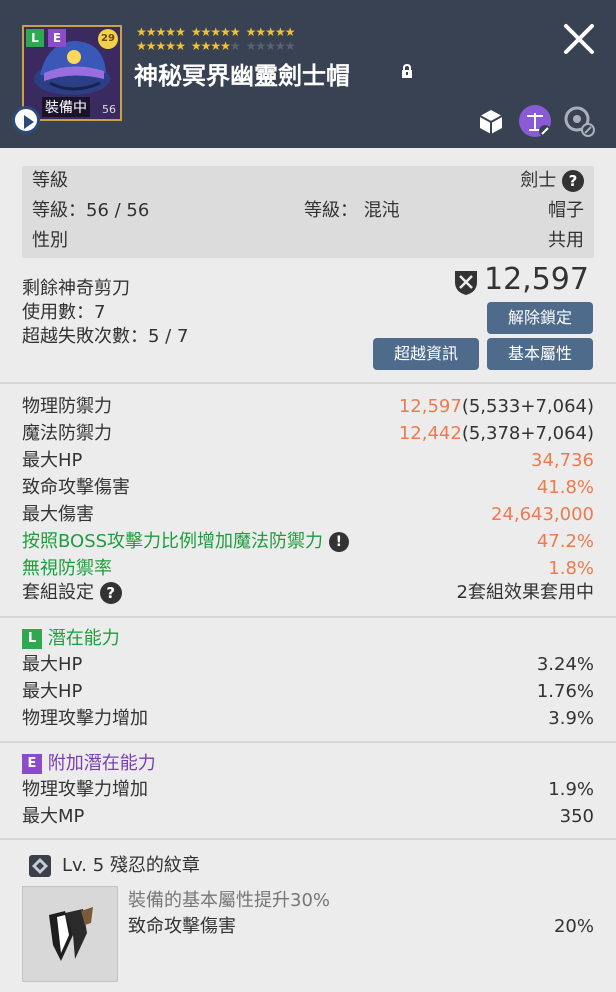 The image size is (616, 992). Describe the element at coordinates (565, 487) in the screenshot. I see `stat-value: 41.8%` at that location.